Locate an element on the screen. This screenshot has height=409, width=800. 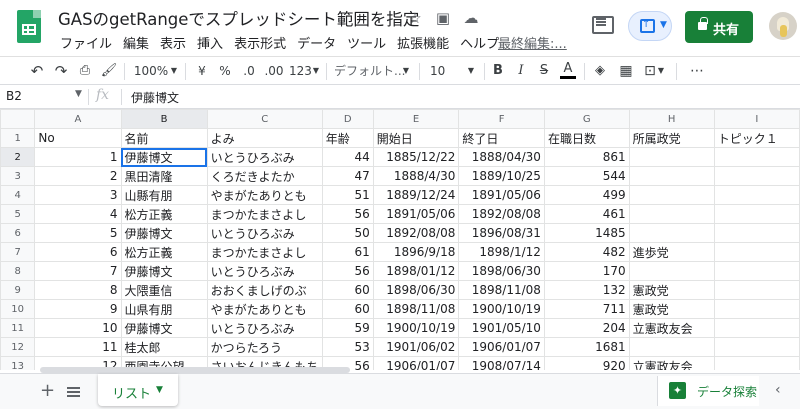
cell: 51 is located at coordinates (347, 195).